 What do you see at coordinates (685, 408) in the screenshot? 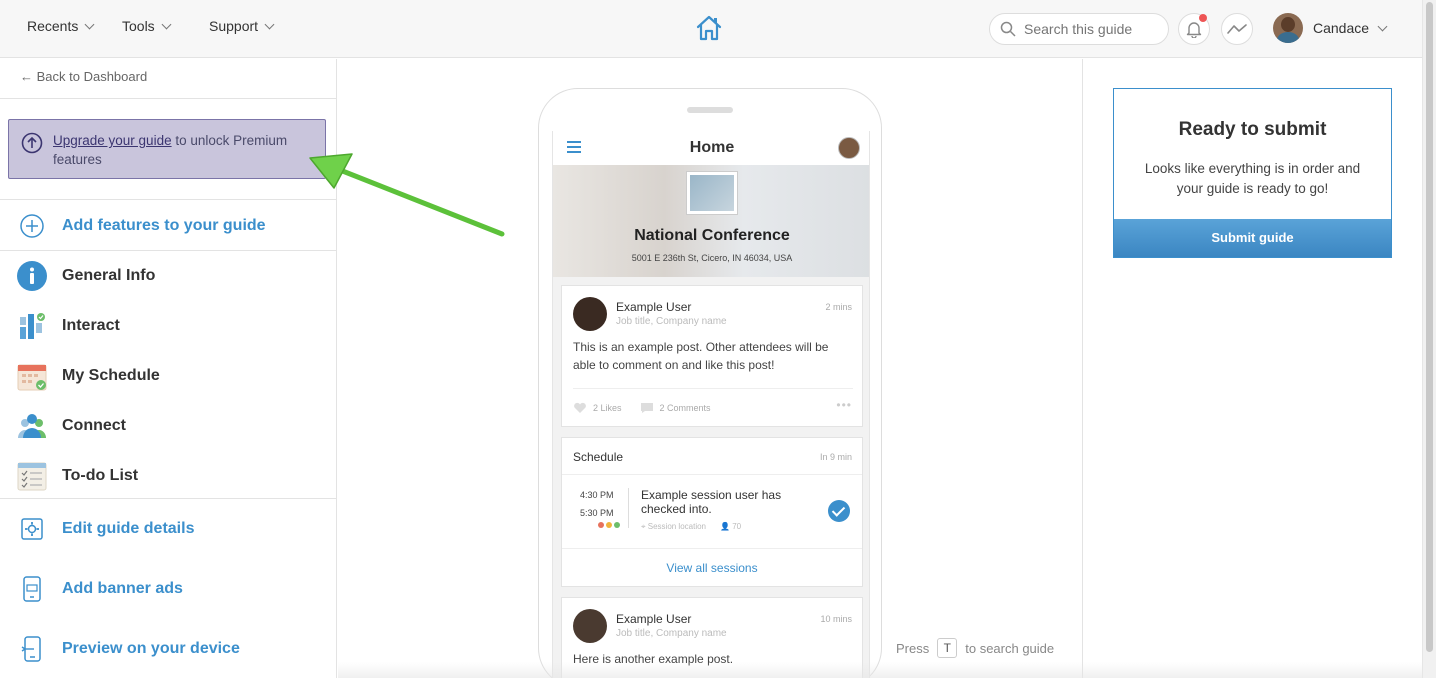
I see `comments-count: 2 Comments` at bounding box center [685, 408].